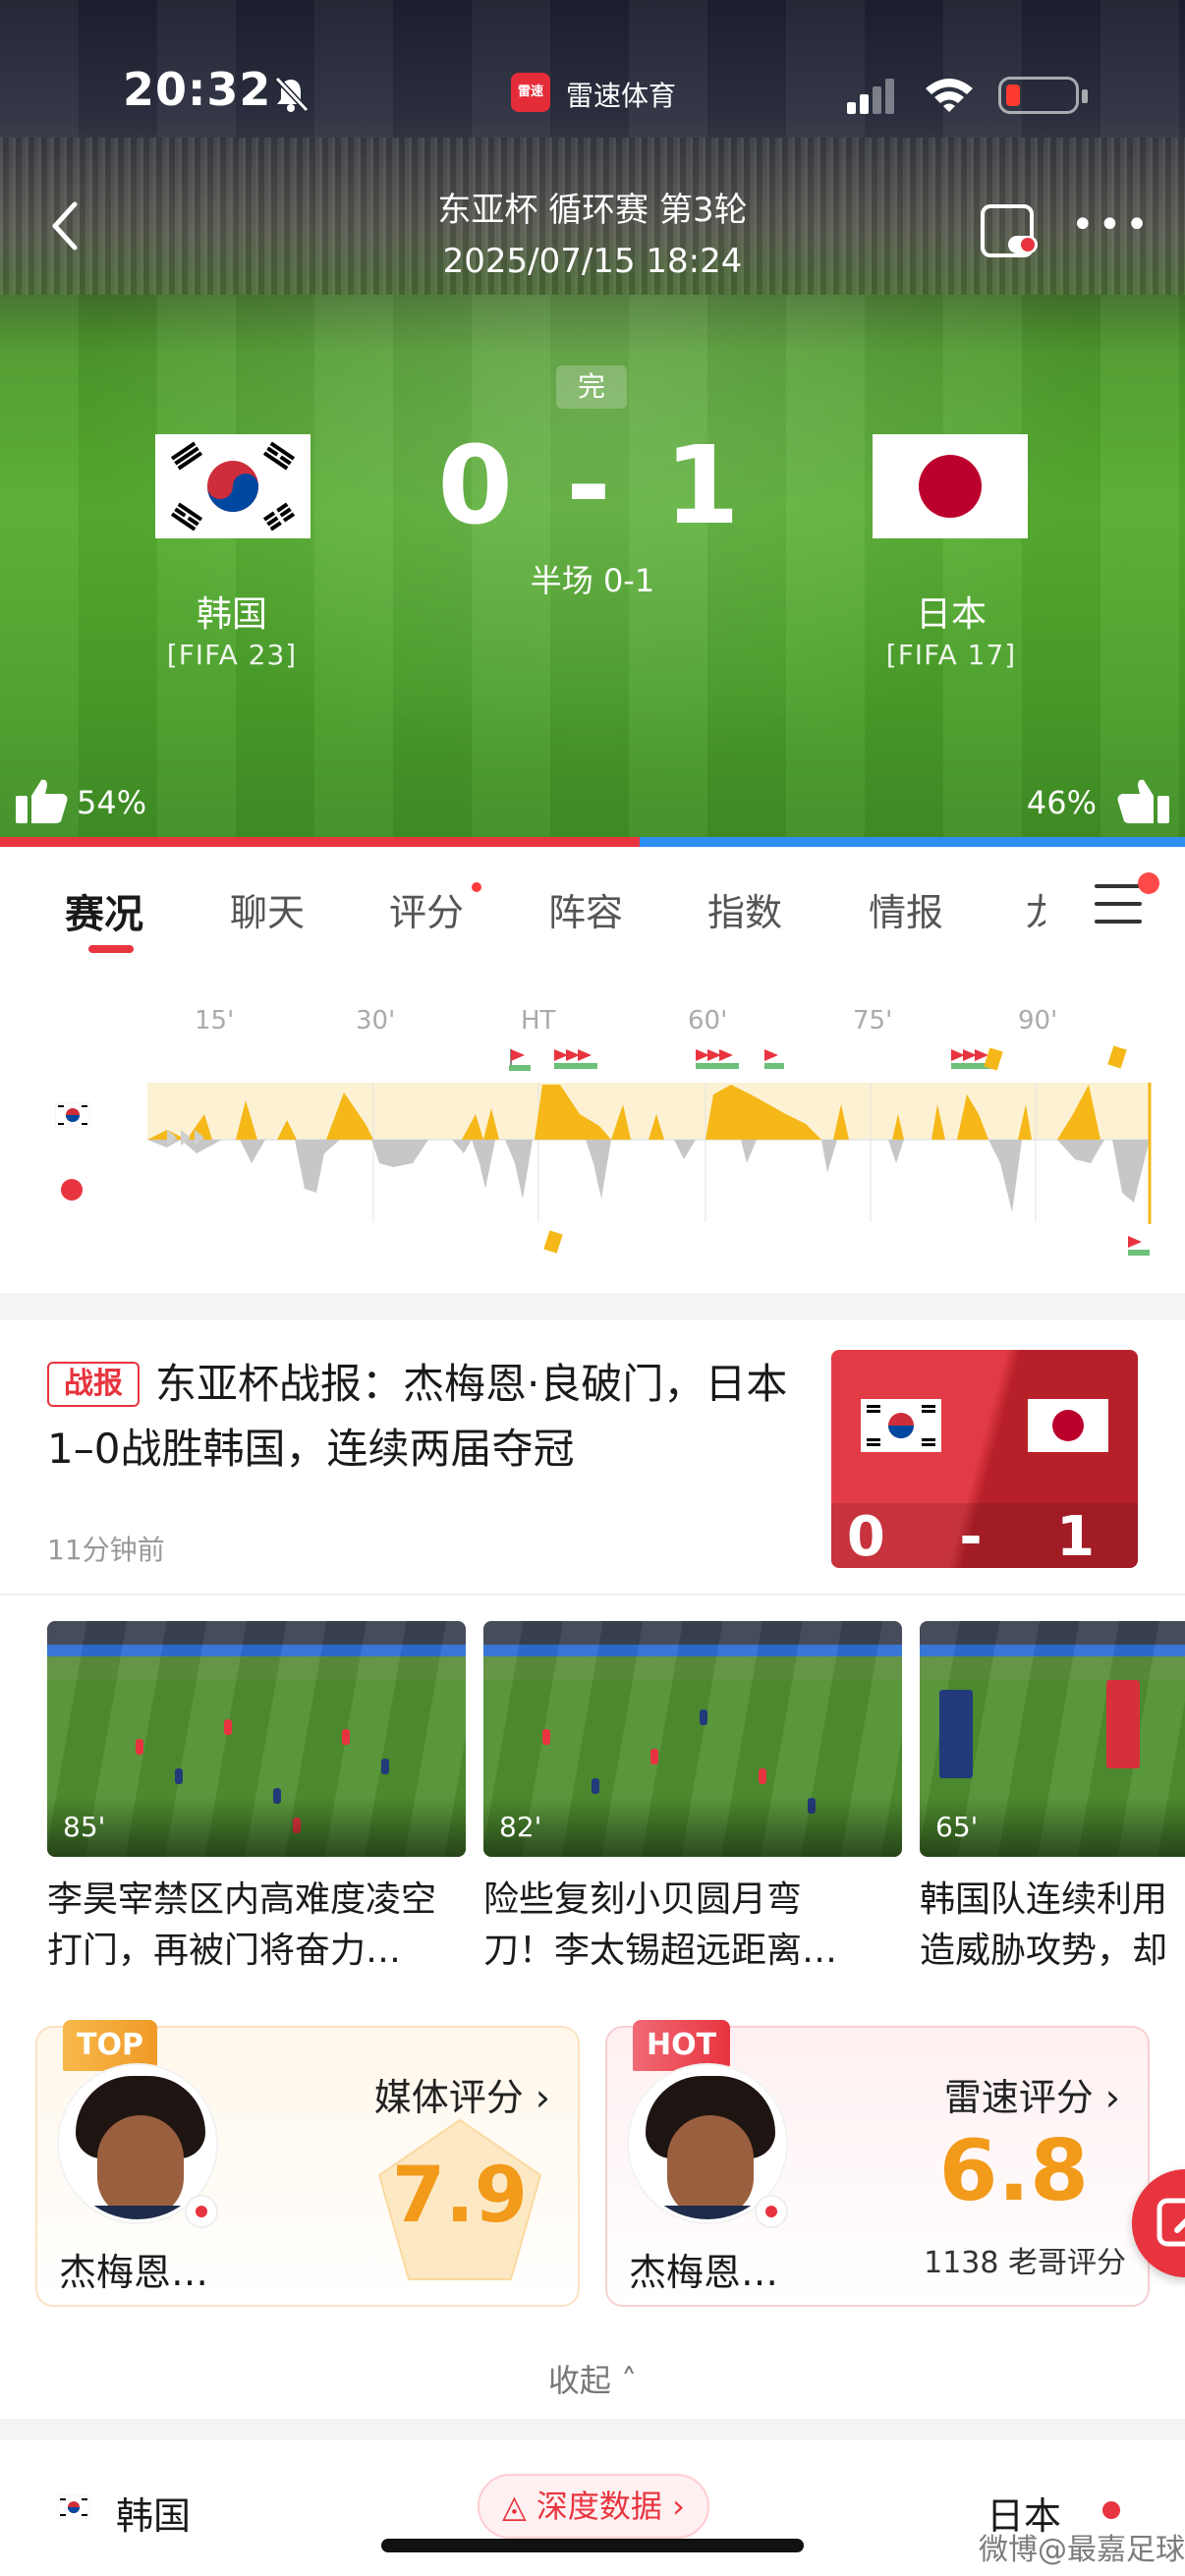  I want to click on wifi-icon, so click(950, 95).